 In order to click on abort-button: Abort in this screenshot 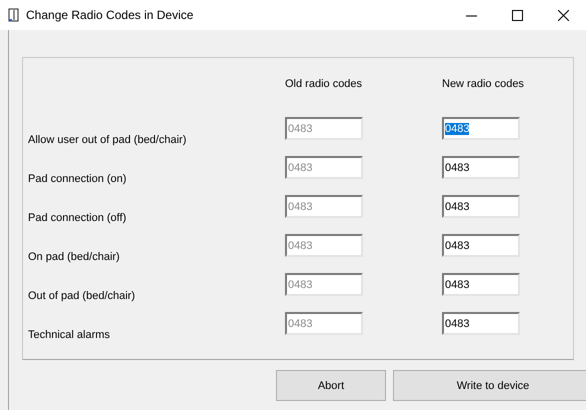, I will do `click(331, 385)`.